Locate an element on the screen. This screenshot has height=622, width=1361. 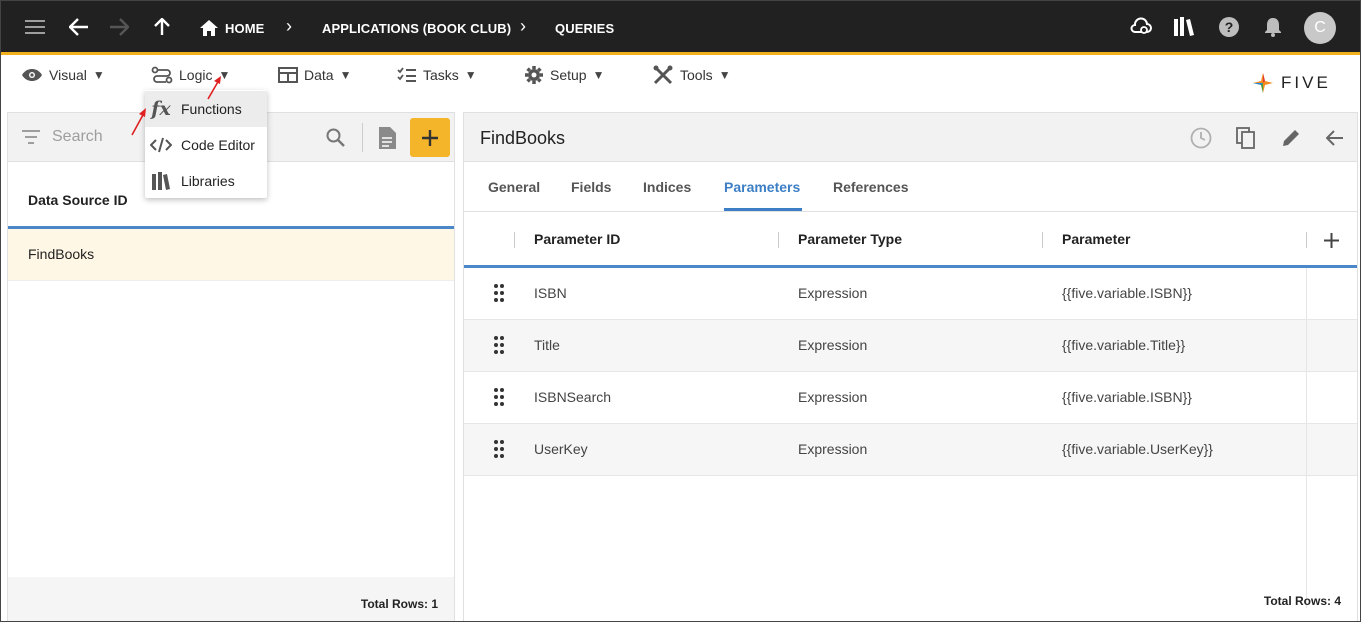
back-arrow-icon is located at coordinates (79, 27).